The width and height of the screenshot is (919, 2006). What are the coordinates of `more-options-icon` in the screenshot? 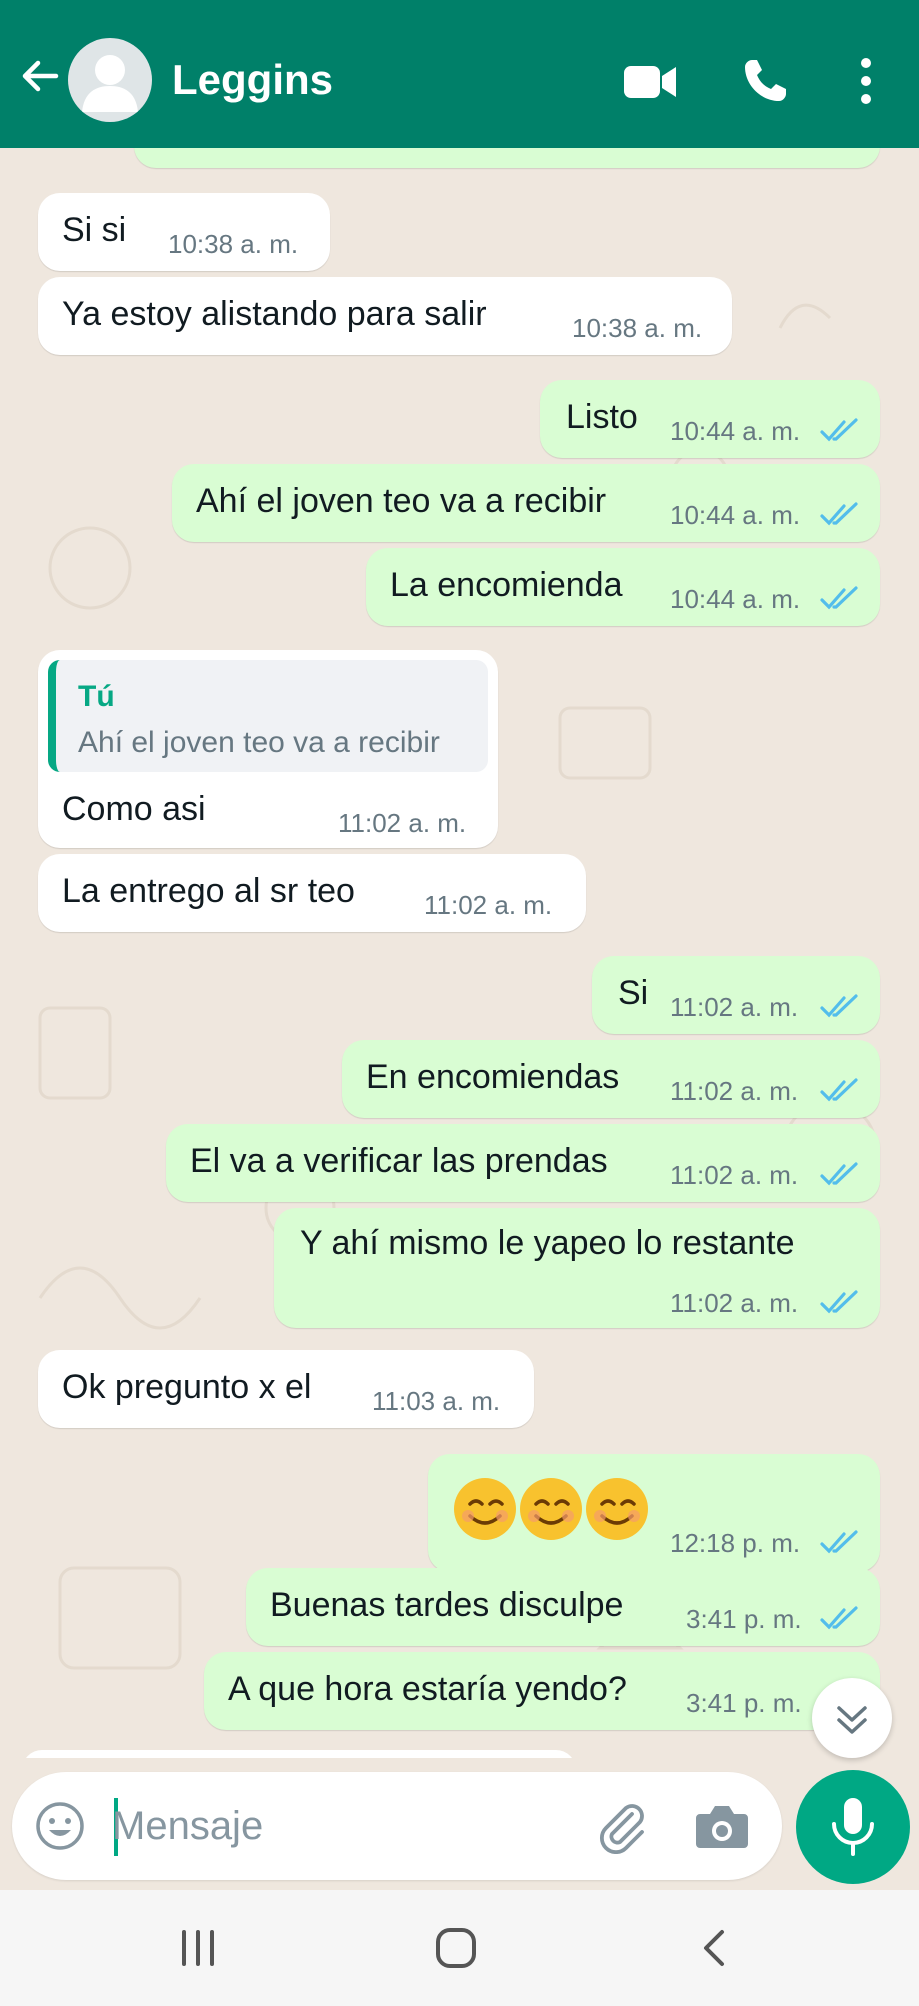 It's located at (866, 81).